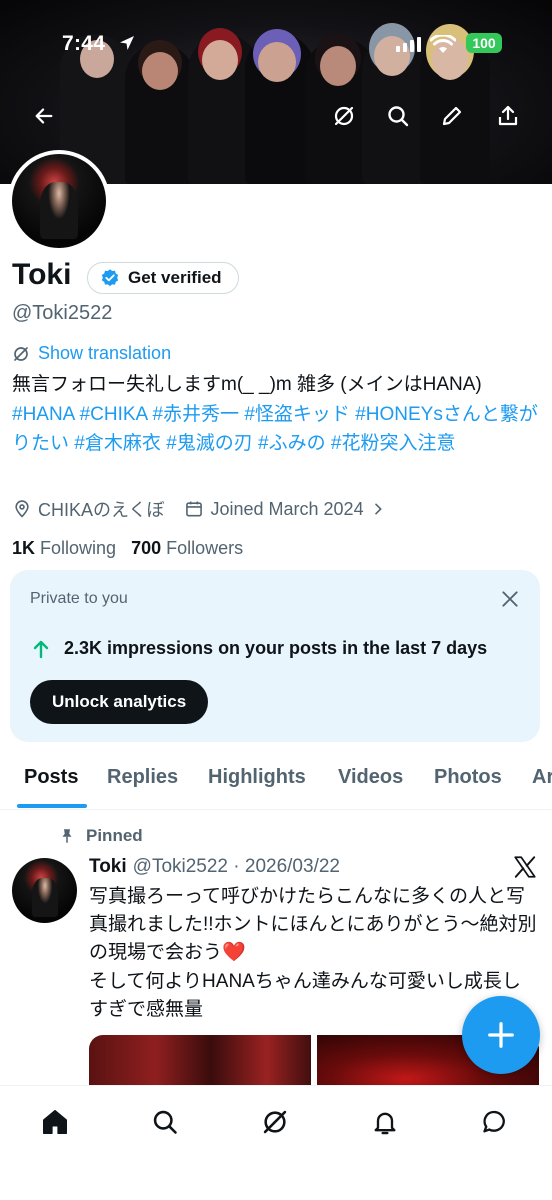 The width and height of the screenshot is (552, 1200). I want to click on battery-indicator: 100, so click(484, 43).